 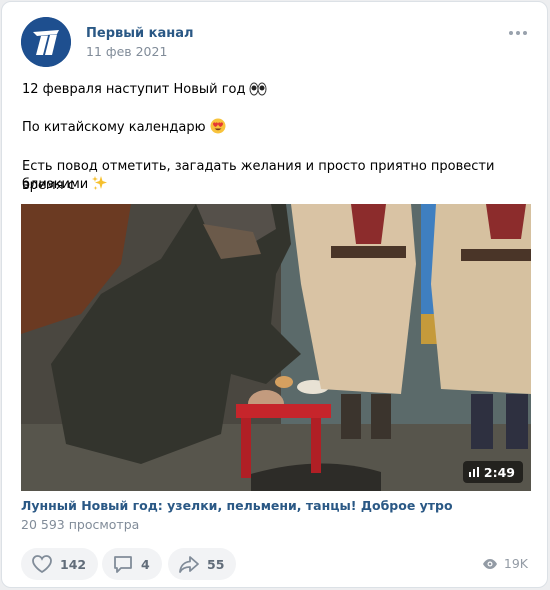 I want to click on views-eye-icon, so click(x=489, y=563).